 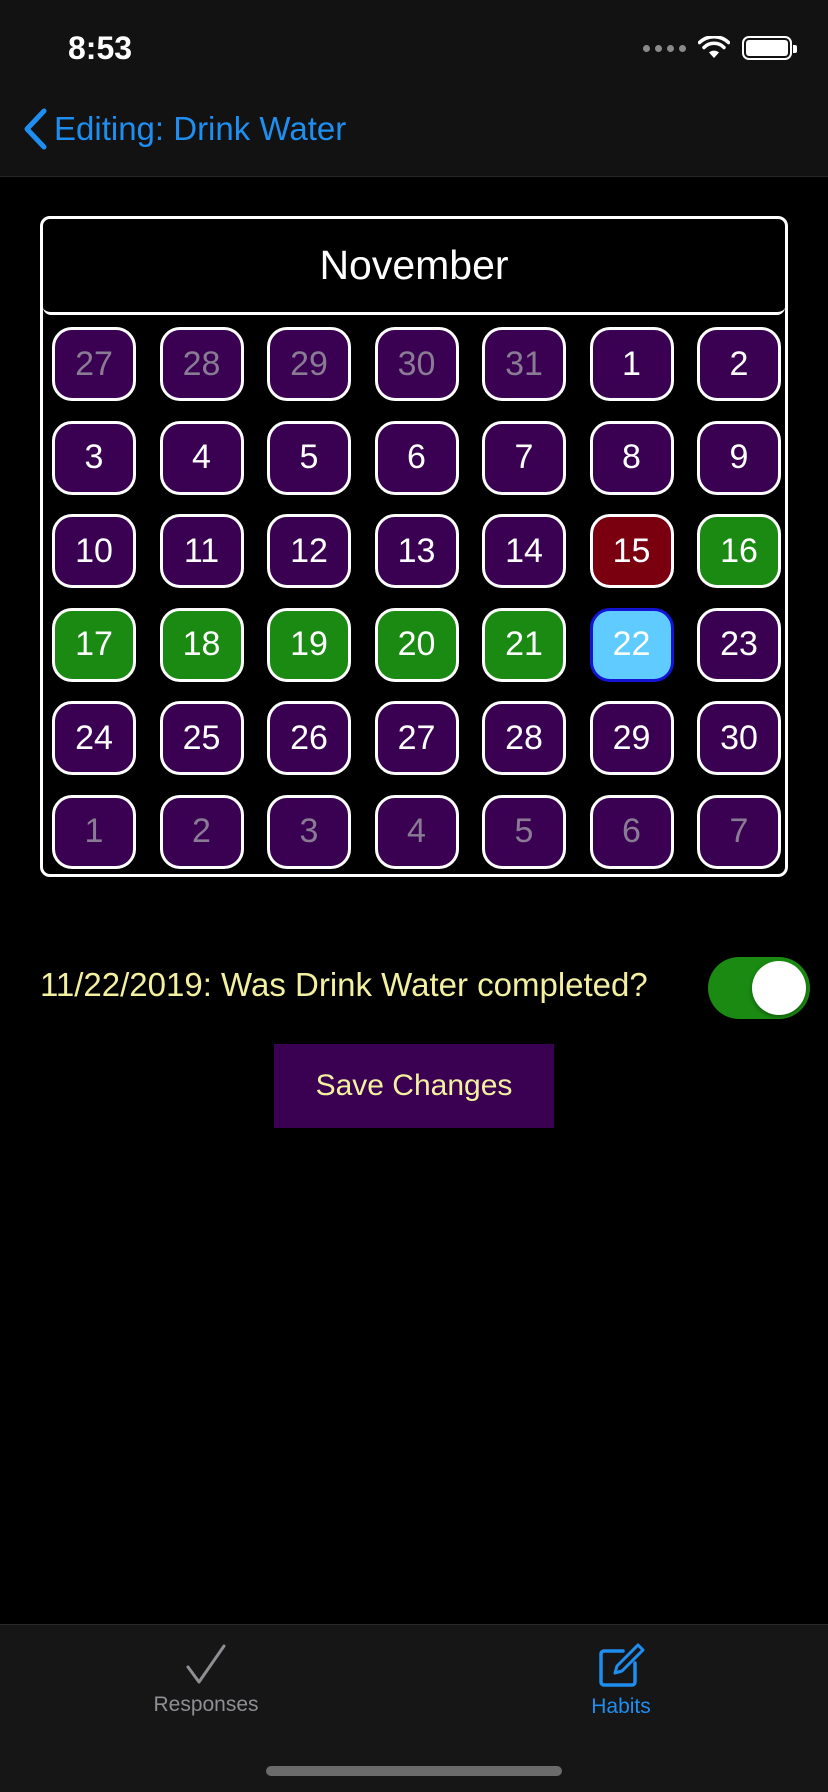 I want to click on tab-habits: Habits, so click(x=621, y=1681).